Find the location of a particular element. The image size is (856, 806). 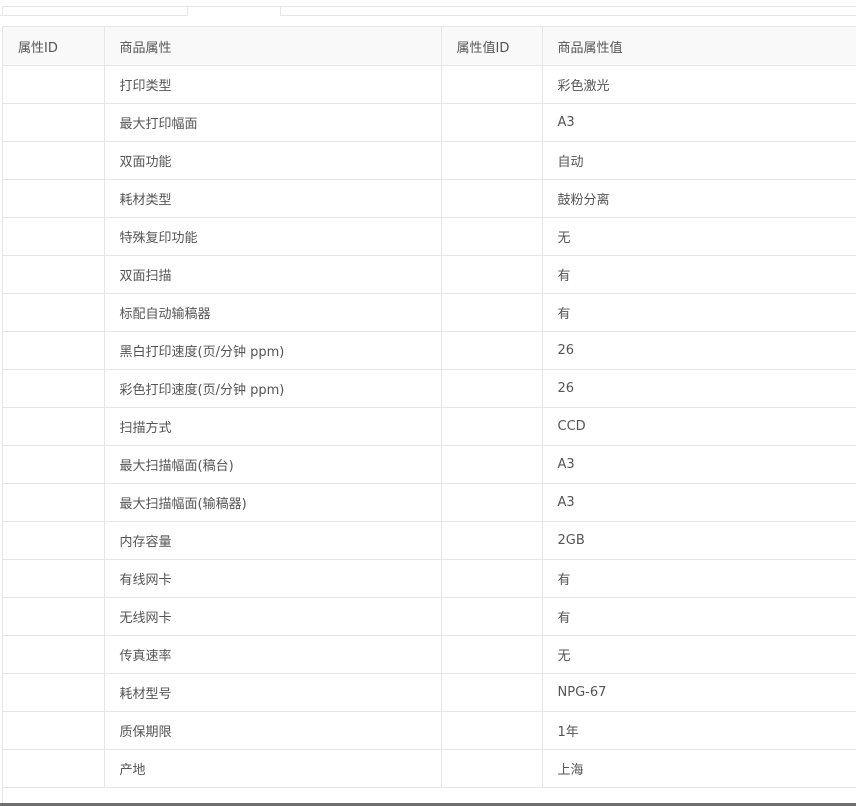

cell-attr-name: 彩色打印速度(页/分钟 ppm) is located at coordinates (273, 388).